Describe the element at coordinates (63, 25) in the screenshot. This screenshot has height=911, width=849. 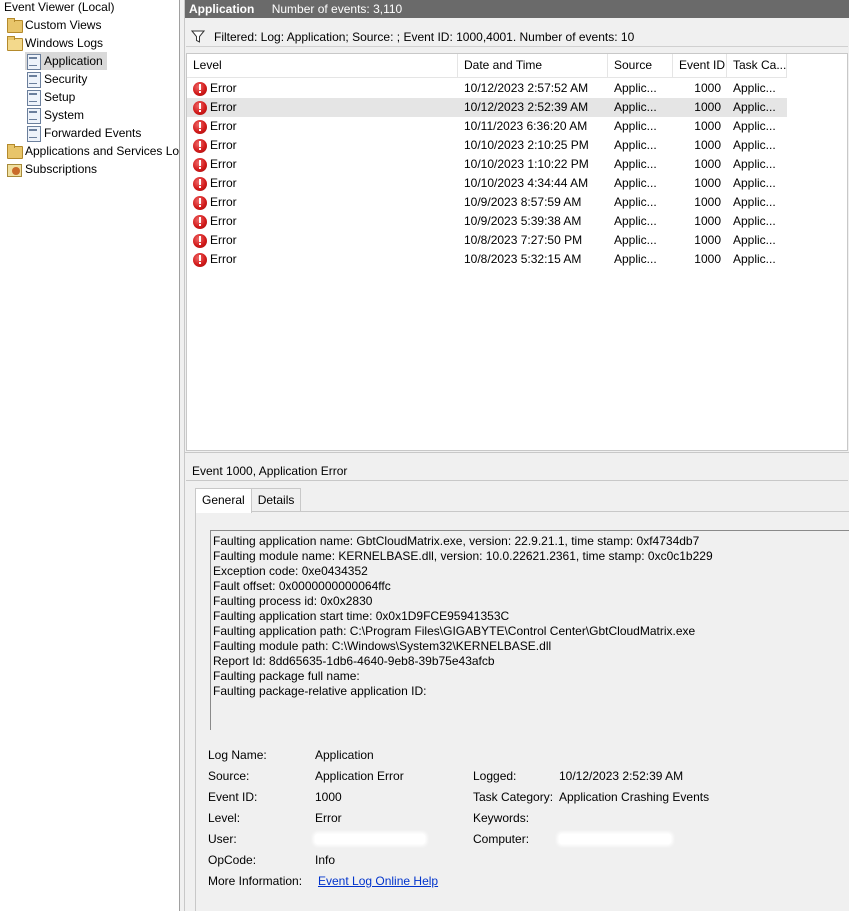
I see `tree-item-label: Custom Views` at that location.